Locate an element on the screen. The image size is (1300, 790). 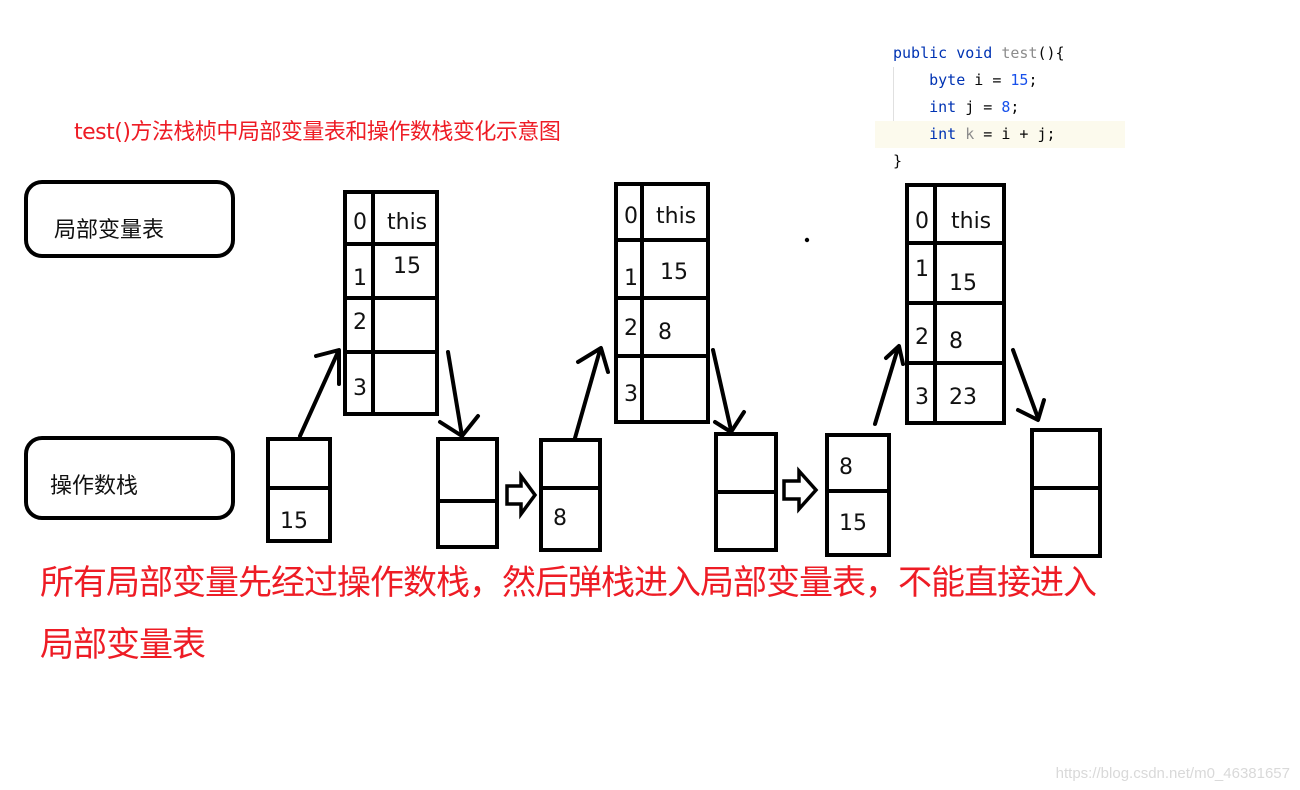
note-line-1: 所有局部变量先经过操作数栈，然后弹栈进入局部变量表，不能直接进入 is located at coordinates (568, 583).